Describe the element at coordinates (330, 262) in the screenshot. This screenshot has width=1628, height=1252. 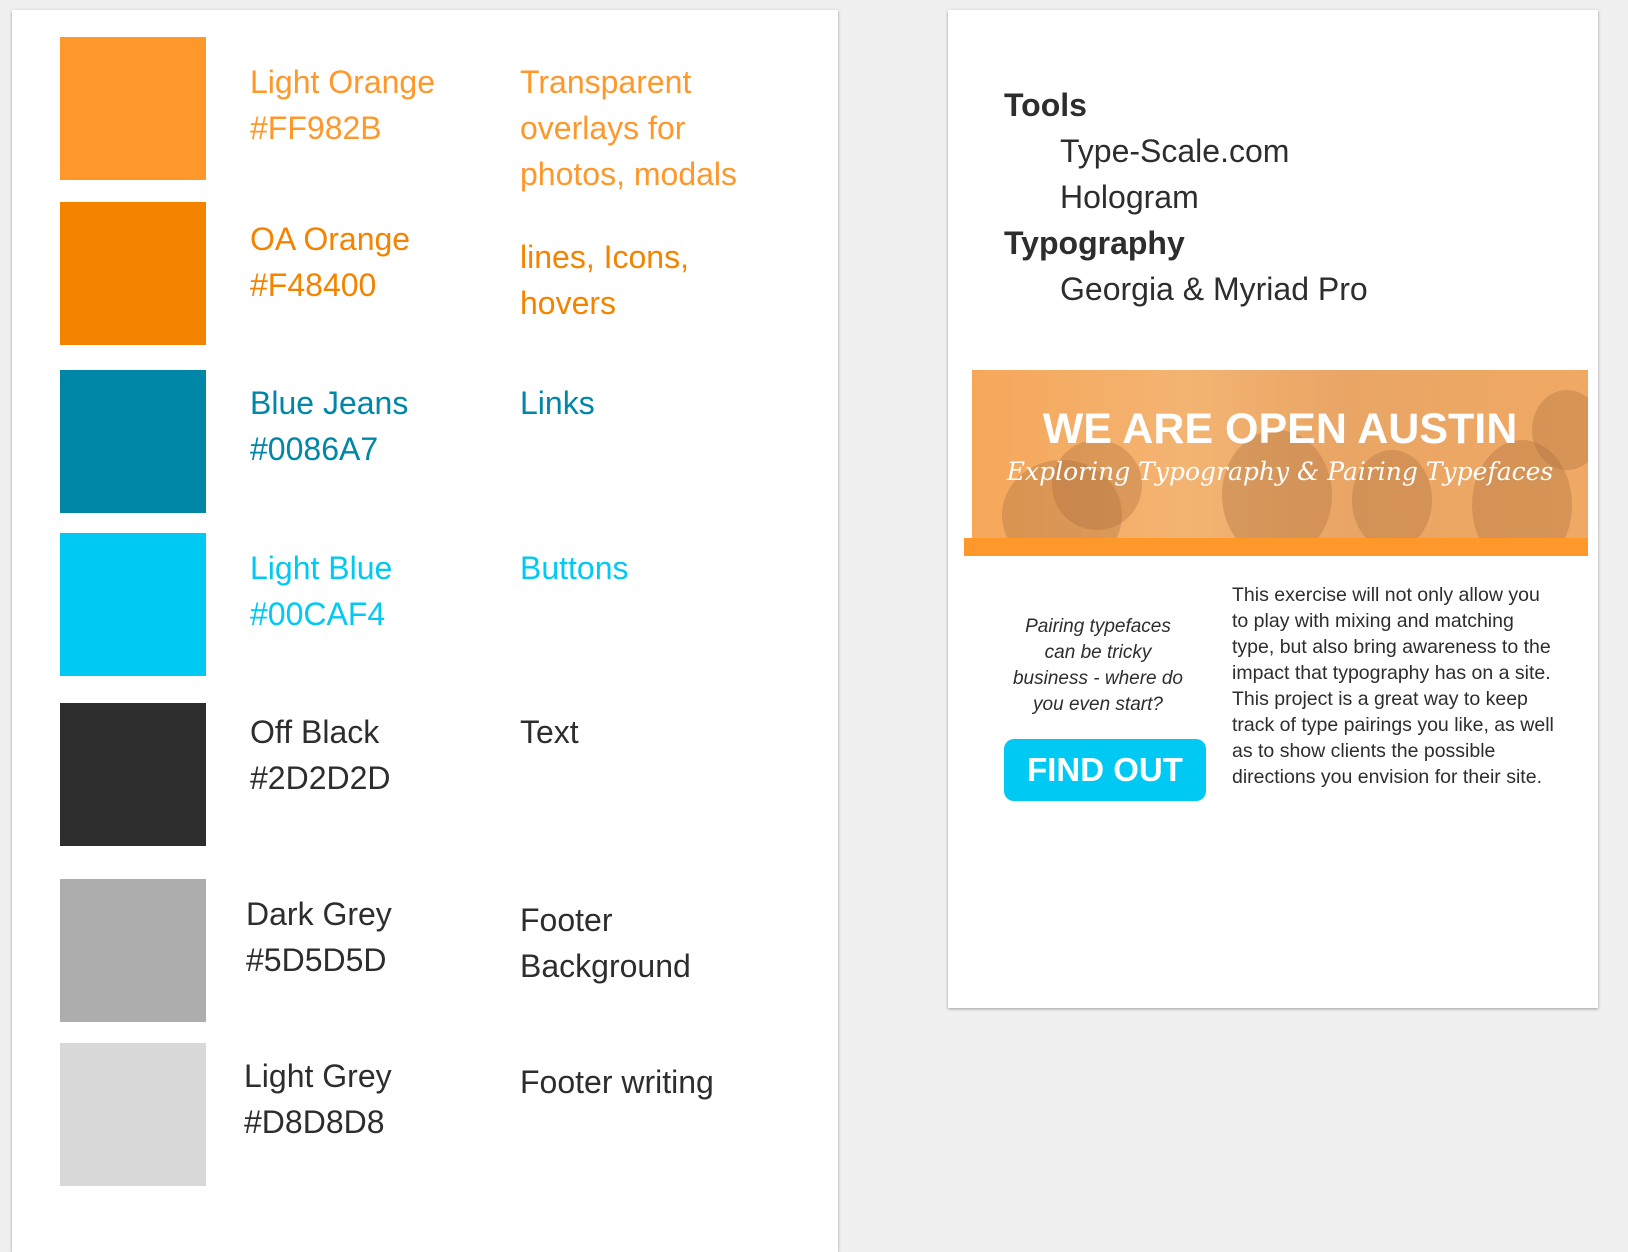
I see `color-name: OA Orange #F48400` at that location.